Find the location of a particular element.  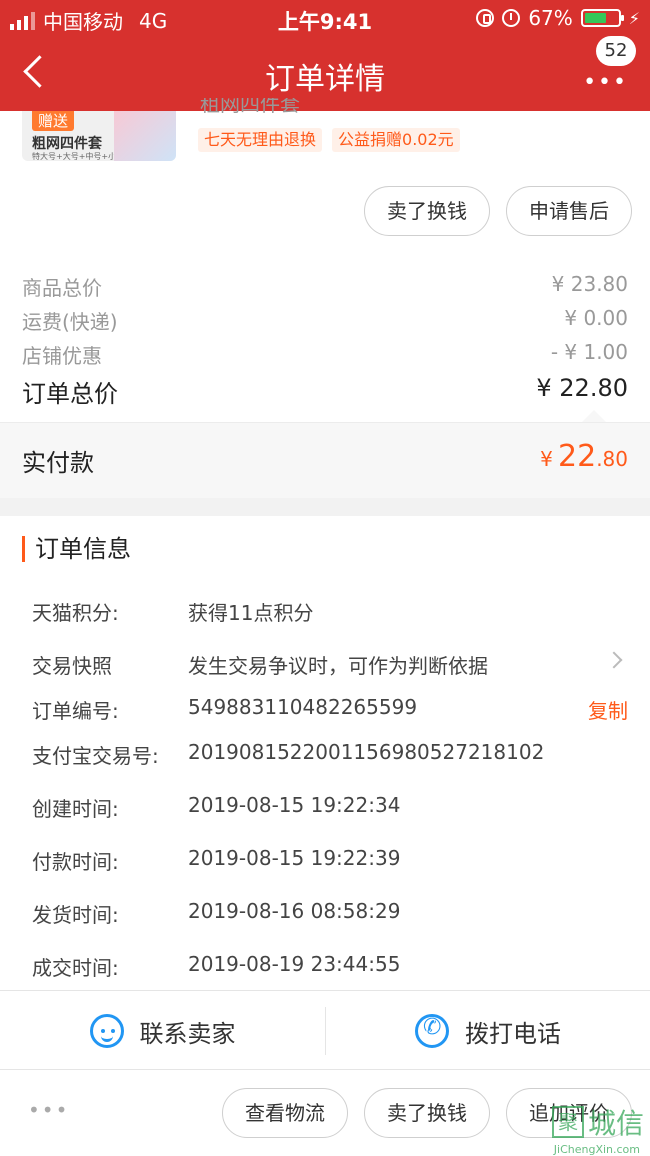

order-total-label: 订单总价 is located at coordinates (70, 394).